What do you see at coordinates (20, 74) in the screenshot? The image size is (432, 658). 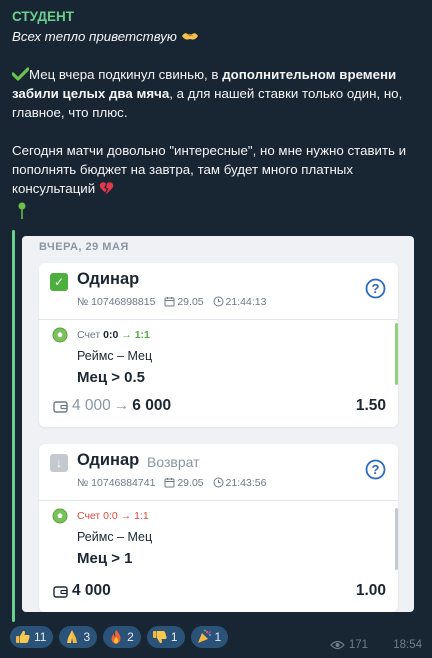 I see `check-mark-icon` at bounding box center [20, 74].